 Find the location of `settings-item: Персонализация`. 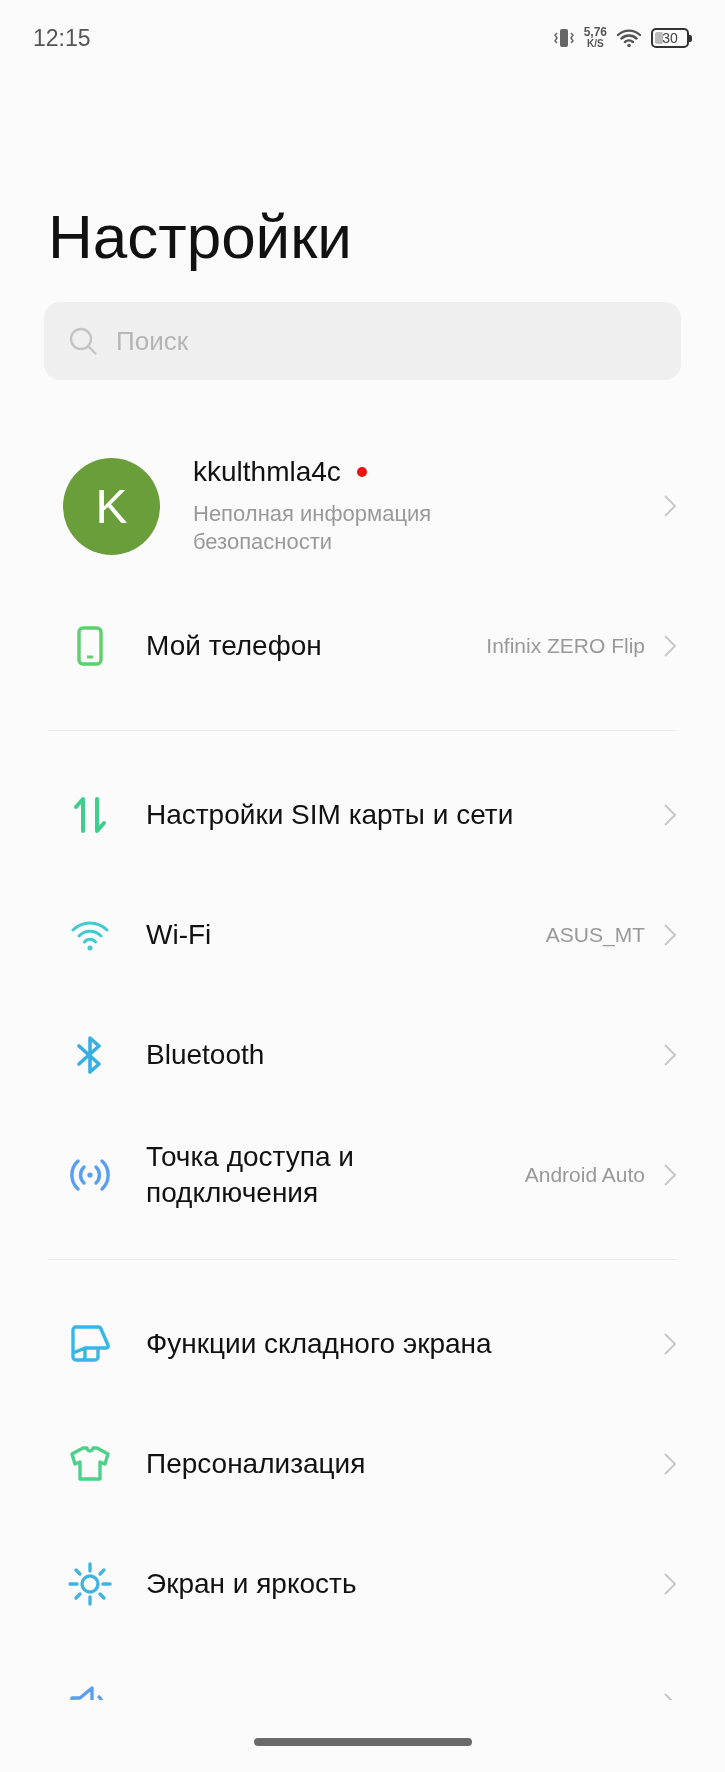

settings-item: Персонализация is located at coordinates (362, 1464).